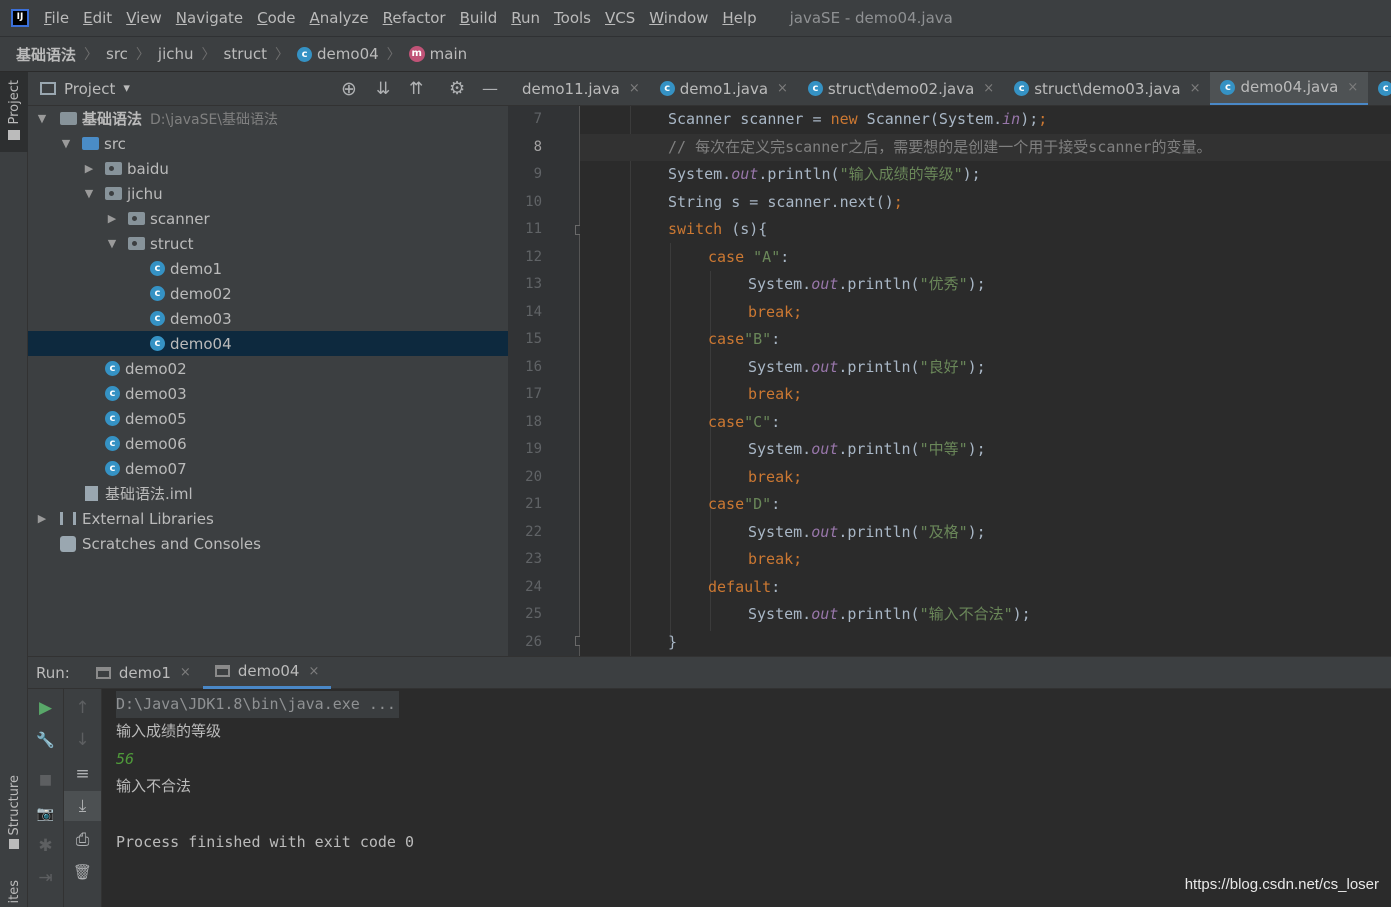 The width and height of the screenshot is (1391, 907). What do you see at coordinates (56, 18) in the screenshot?
I see `menu-file: File` at bounding box center [56, 18].